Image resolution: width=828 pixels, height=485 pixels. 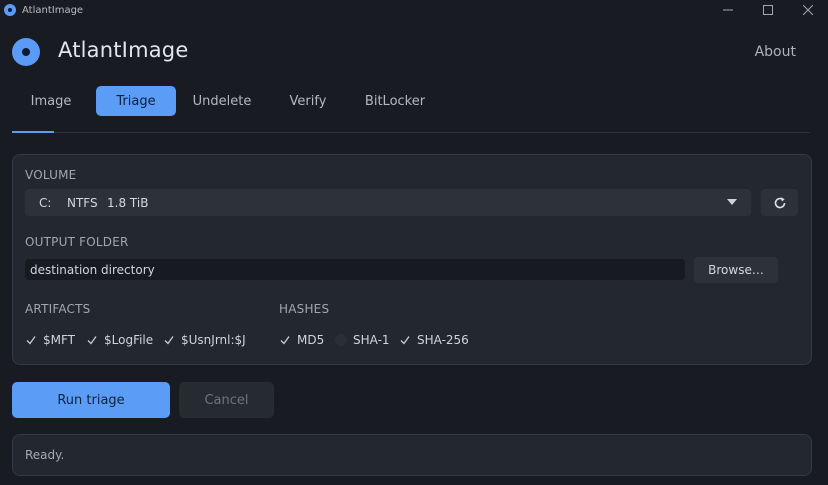 I want to click on run-triage-button: Run triage, so click(x=91, y=400).